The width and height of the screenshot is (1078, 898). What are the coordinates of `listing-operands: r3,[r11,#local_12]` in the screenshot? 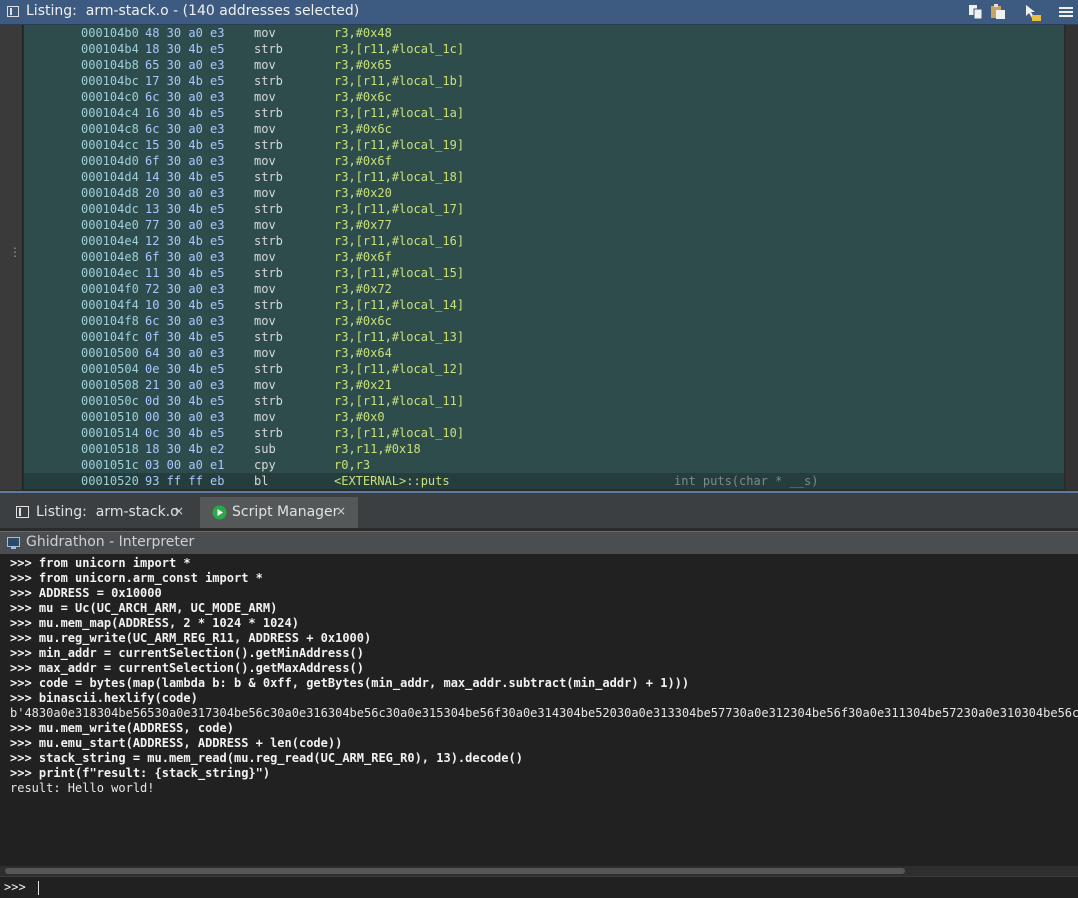 It's located at (399, 369).